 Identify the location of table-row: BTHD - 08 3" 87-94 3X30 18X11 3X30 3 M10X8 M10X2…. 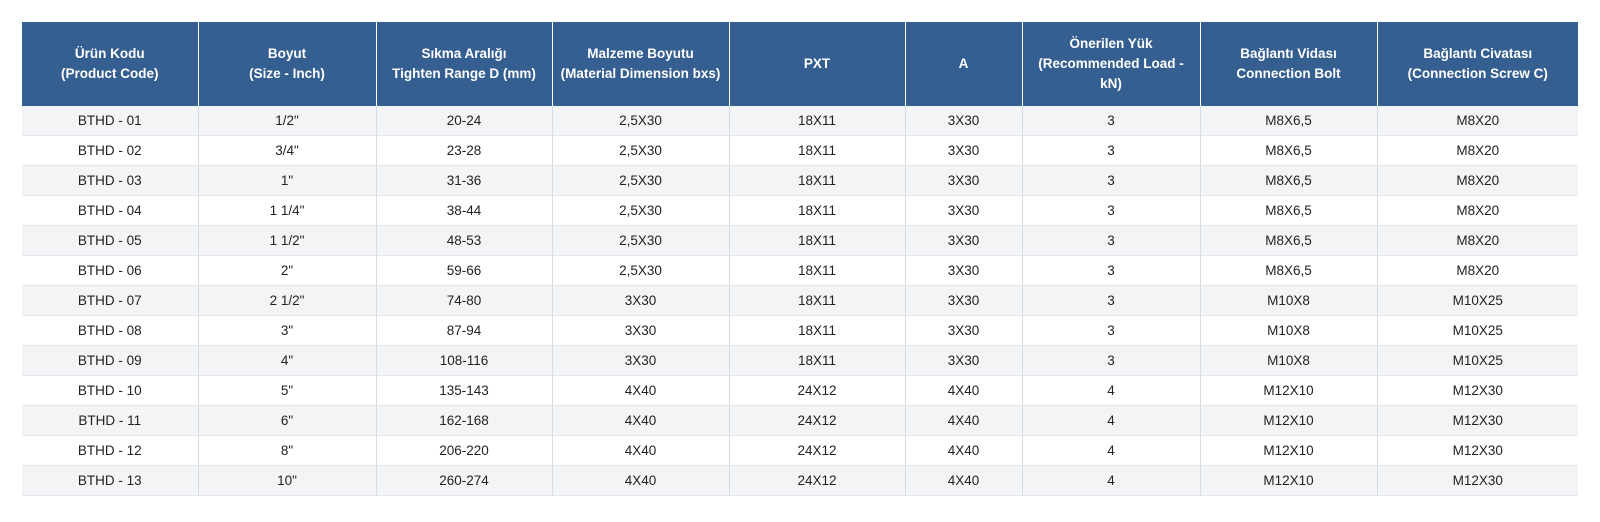
(800, 330).